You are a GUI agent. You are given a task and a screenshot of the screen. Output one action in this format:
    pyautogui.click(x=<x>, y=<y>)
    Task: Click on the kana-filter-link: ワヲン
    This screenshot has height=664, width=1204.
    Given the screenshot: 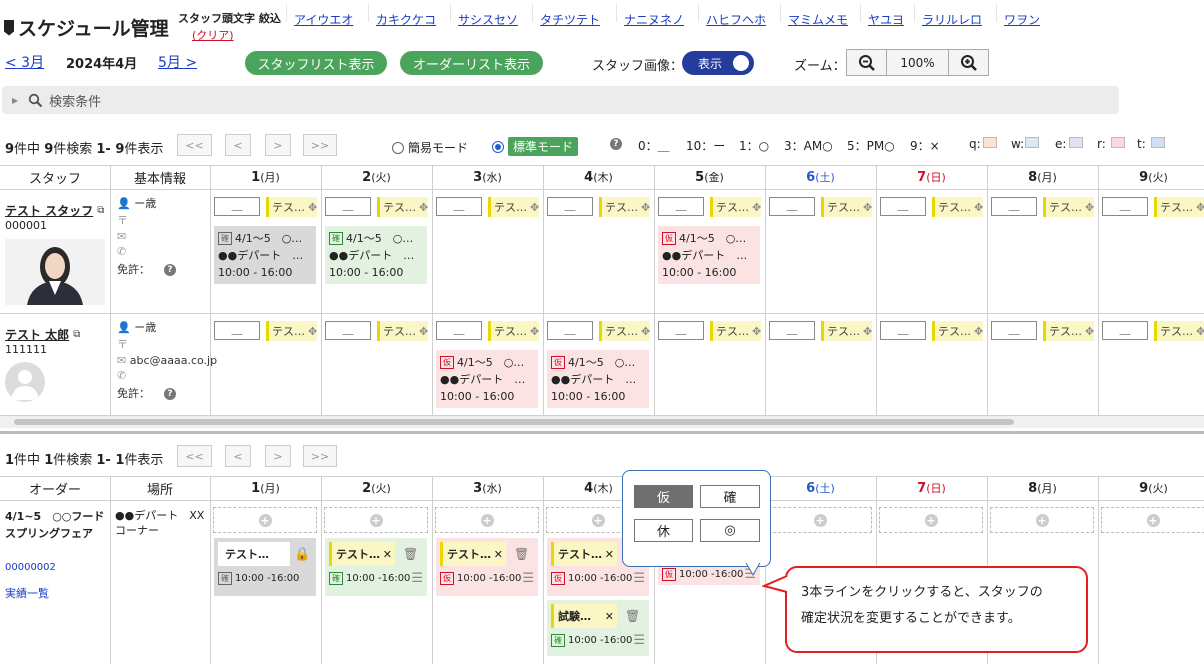 What is the action you would take?
    pyautogui.click(x=1022, y=19)
    